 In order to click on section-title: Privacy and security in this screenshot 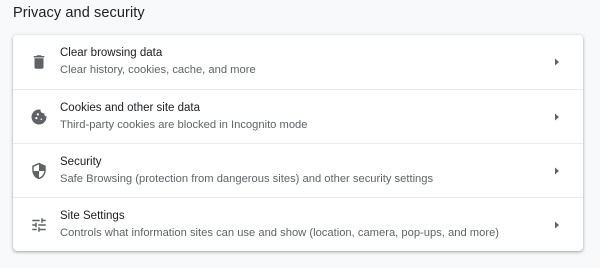, I will do `click(79, 13)`.